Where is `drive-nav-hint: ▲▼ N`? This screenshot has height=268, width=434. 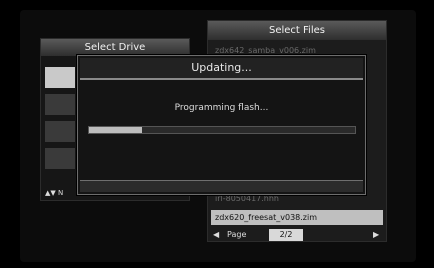 drive-nav-hint: ▲▼ N is located at coordinates (54, 193).